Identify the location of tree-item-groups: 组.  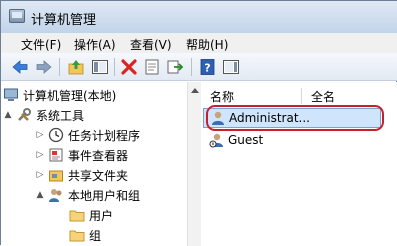
(85, 235).